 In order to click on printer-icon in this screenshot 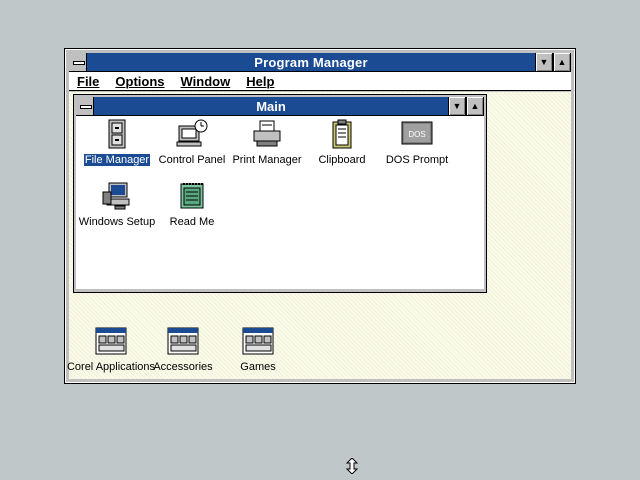, I will do `click(267, 133)`.